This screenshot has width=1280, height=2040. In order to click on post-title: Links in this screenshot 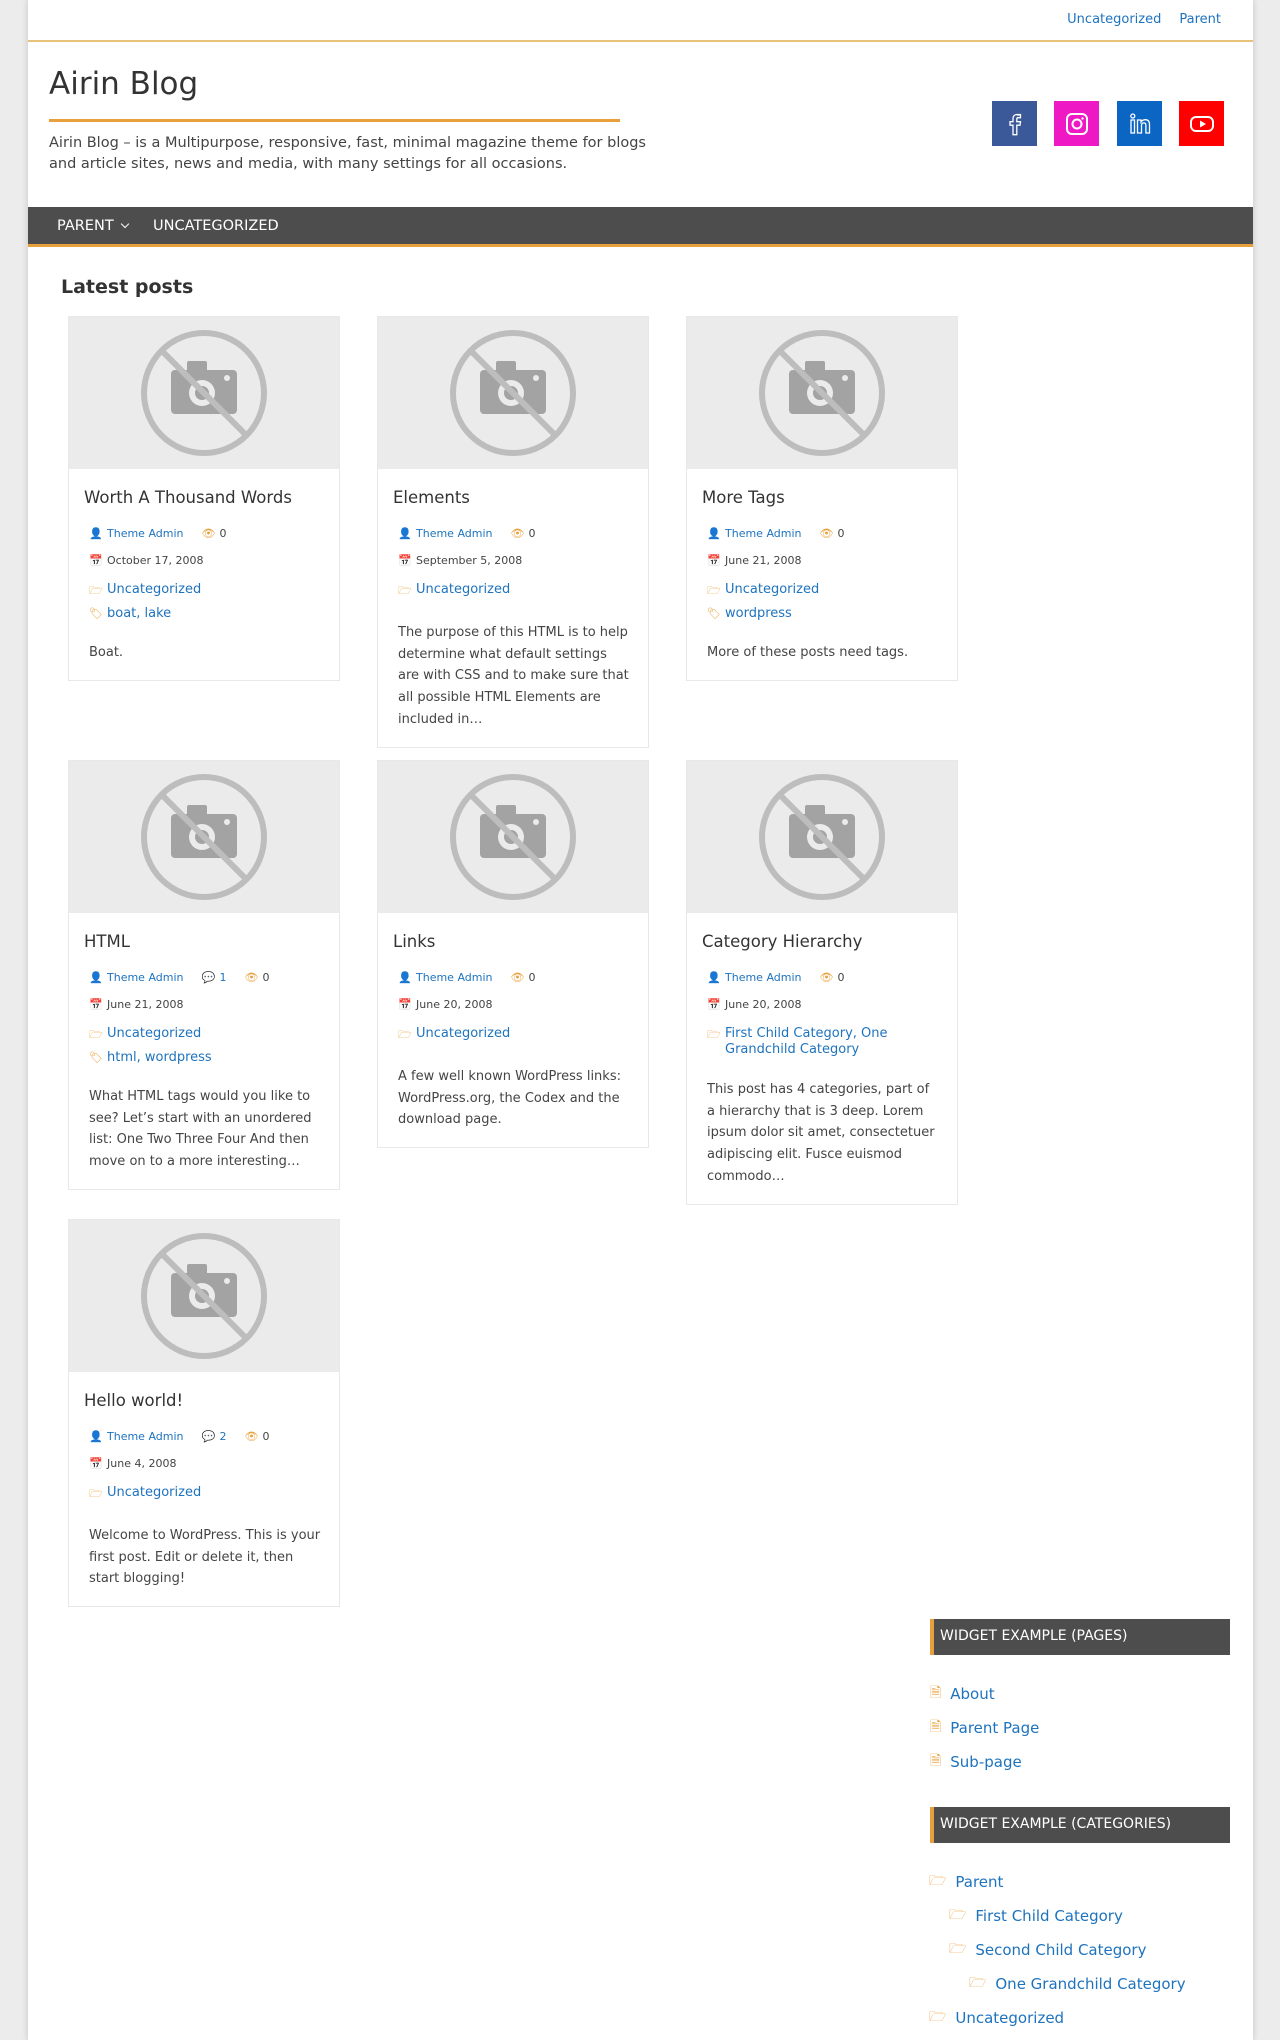, I will do `click(520, 941)`.